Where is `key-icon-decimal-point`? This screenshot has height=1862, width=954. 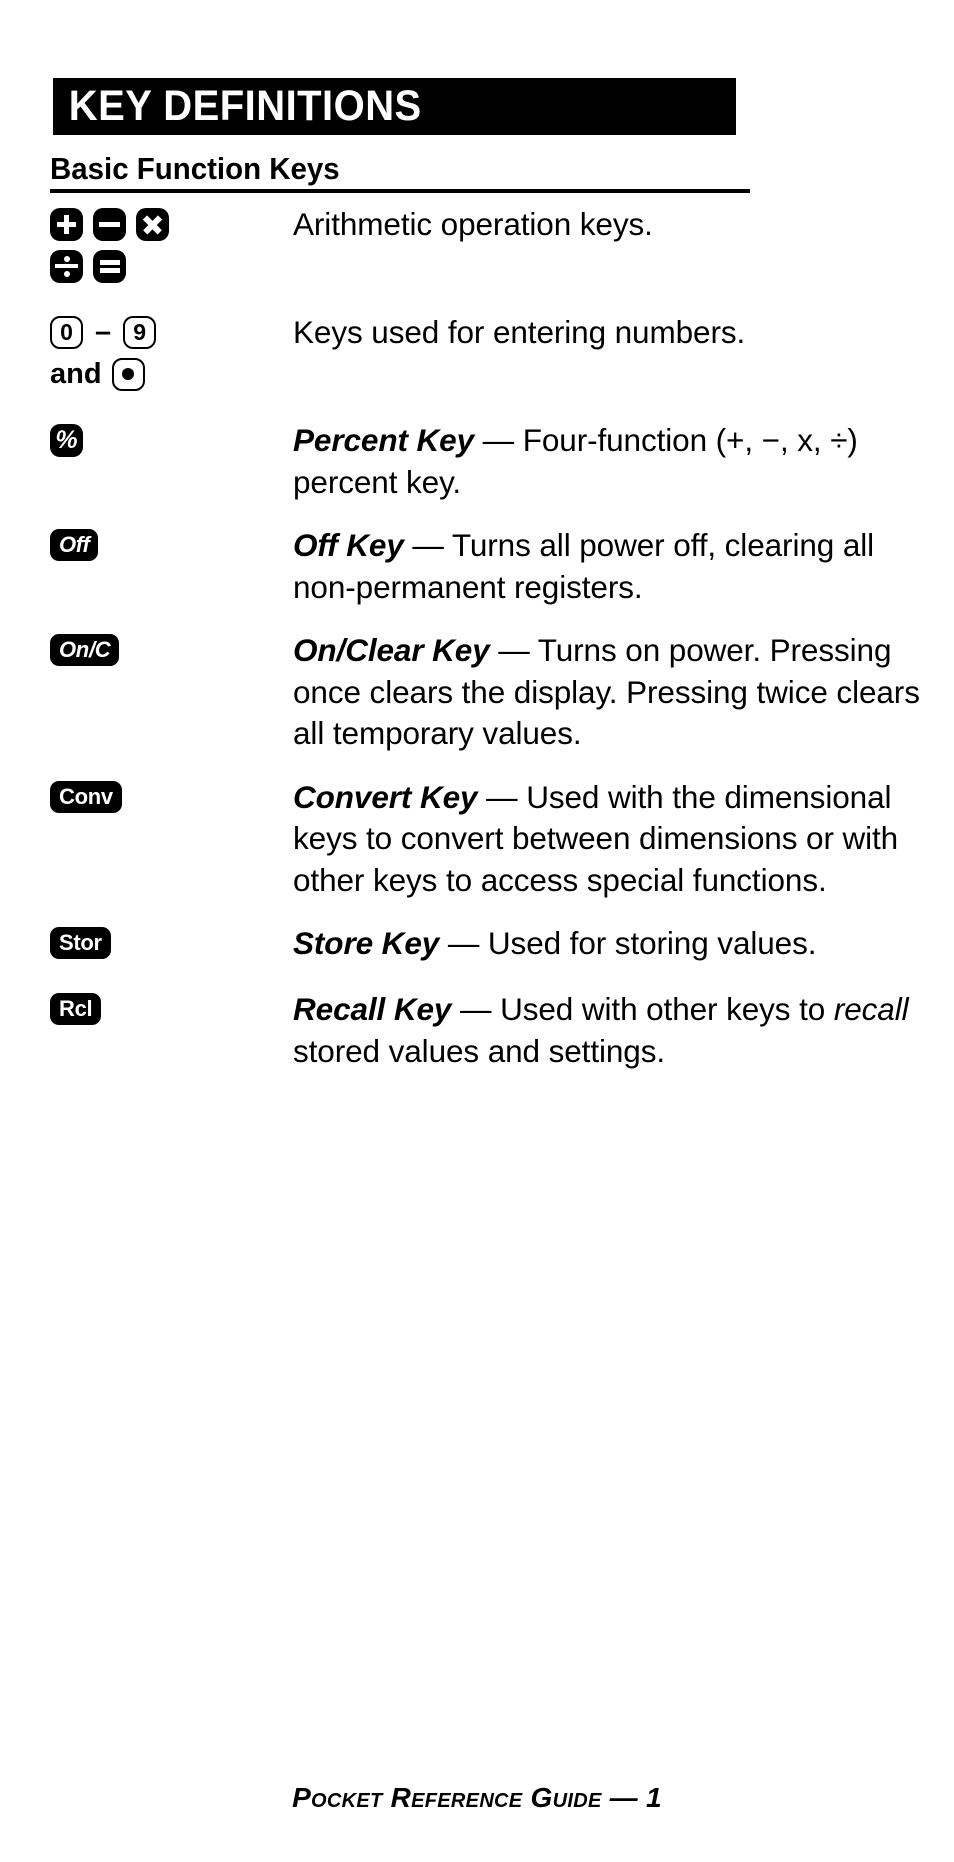
key-icon-decimal-point is located at coordinates (128, 374).